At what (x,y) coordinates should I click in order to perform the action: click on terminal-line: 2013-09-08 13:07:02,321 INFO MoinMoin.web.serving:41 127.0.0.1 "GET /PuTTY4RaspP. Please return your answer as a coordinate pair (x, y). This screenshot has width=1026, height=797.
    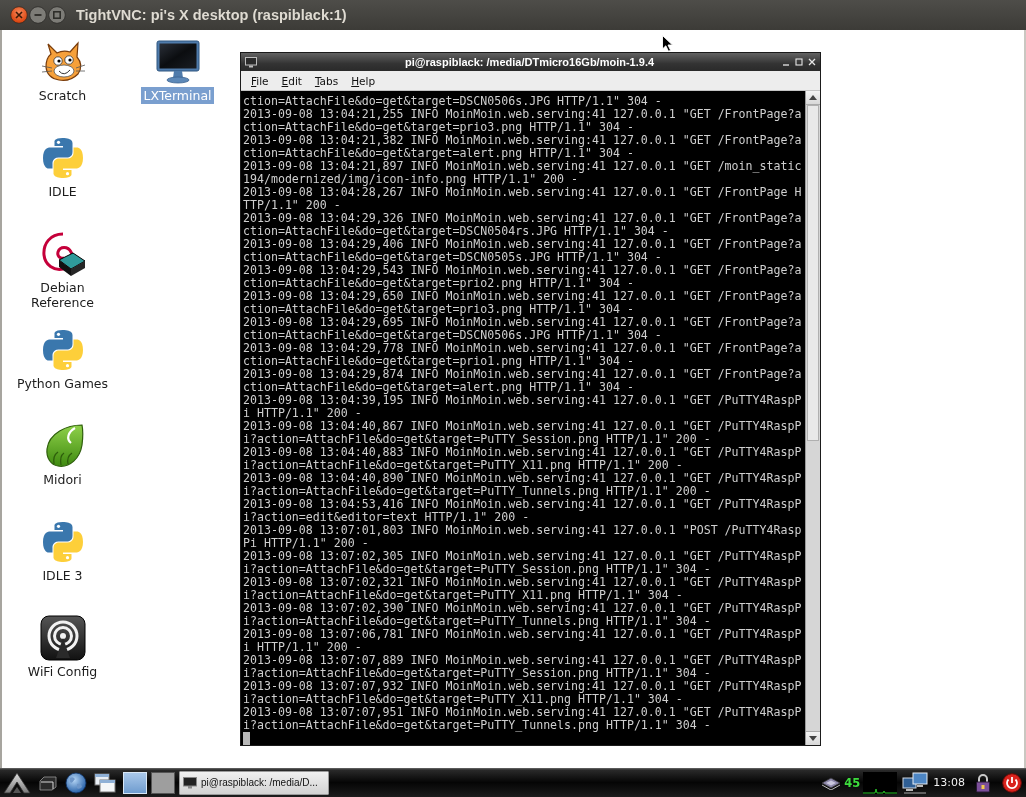
    Looking at the image, I should click on (522, 582).